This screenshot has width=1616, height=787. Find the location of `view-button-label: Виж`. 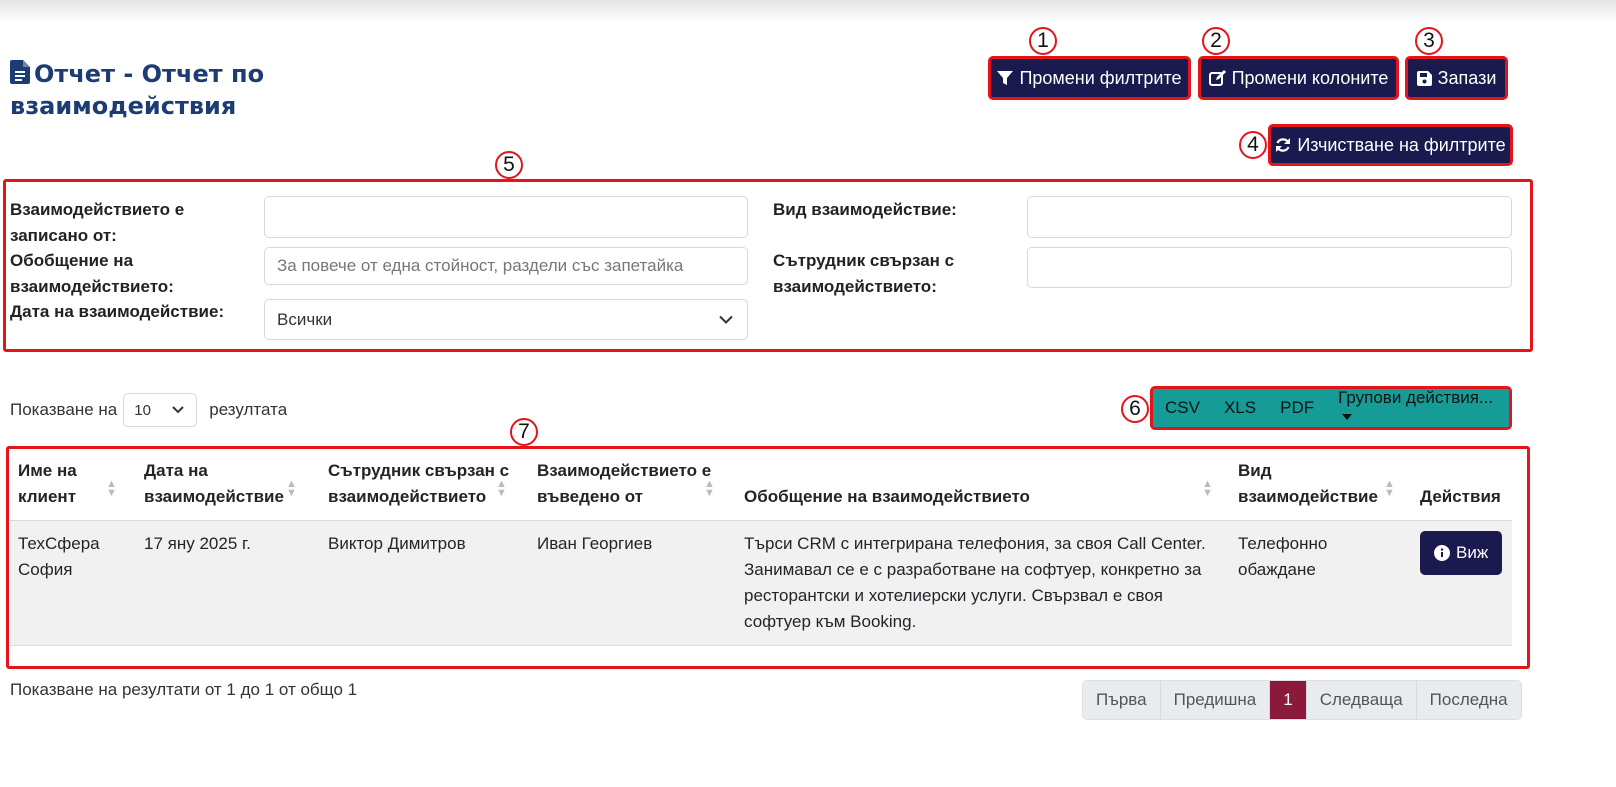

view-button-label: Виж is located at coordinates (1472, 552).